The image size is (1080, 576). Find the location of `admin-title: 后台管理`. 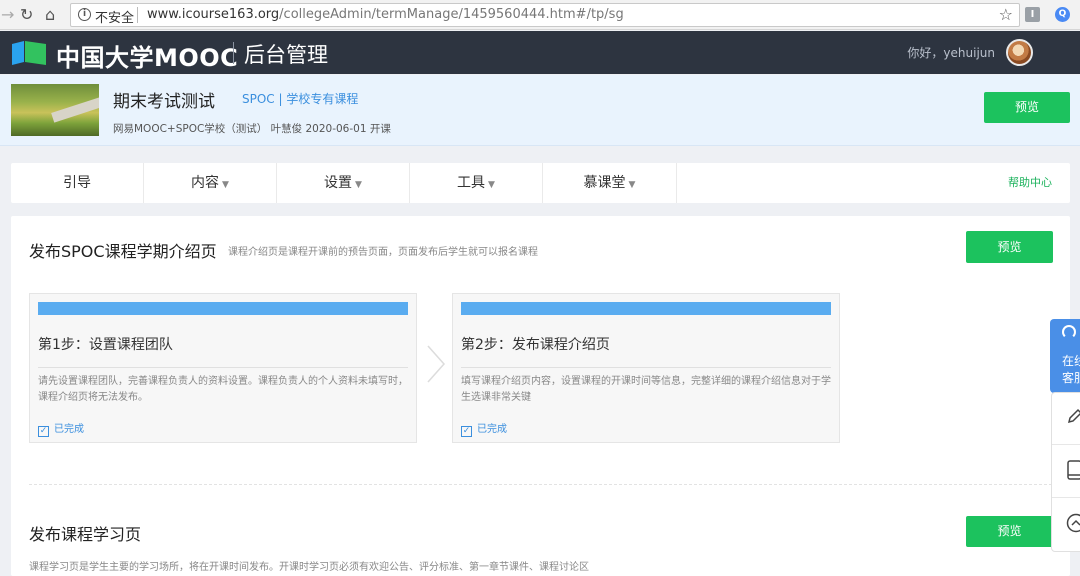

admin-title: 后台管理 is located at coordinates (286, 55).